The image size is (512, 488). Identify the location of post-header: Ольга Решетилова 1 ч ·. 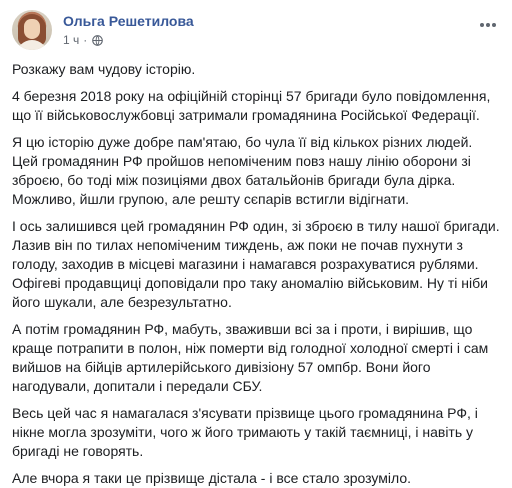
(256, 32).